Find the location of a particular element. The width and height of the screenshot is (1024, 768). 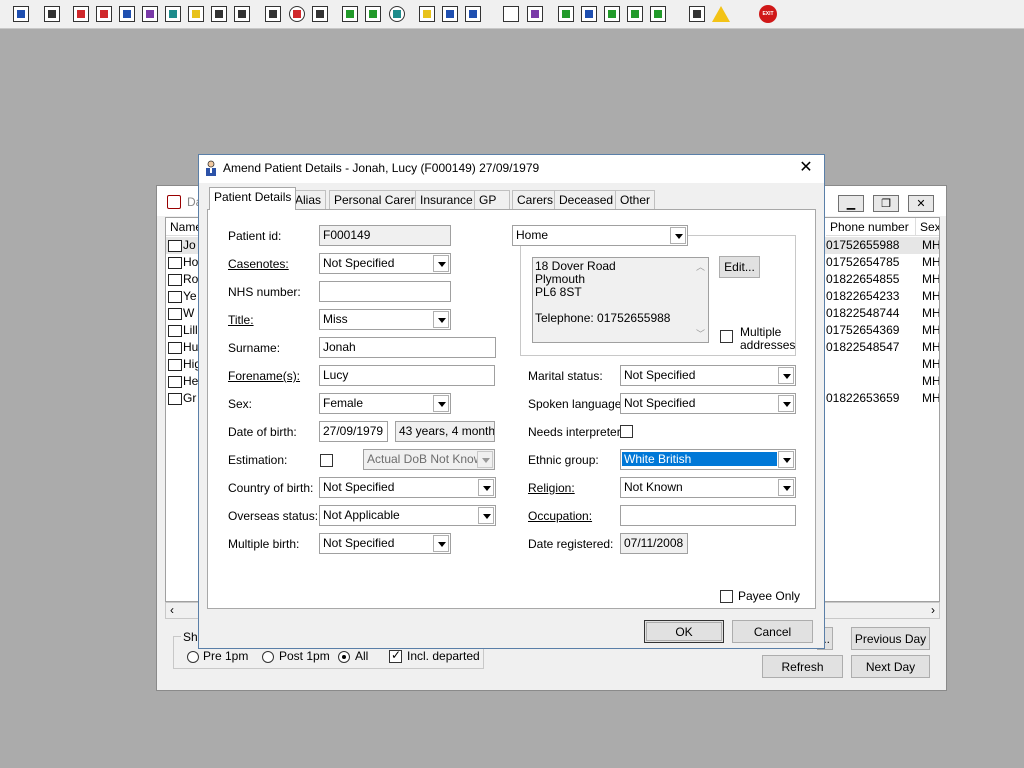

table-row: Gr is located at coordinates (182, 398).